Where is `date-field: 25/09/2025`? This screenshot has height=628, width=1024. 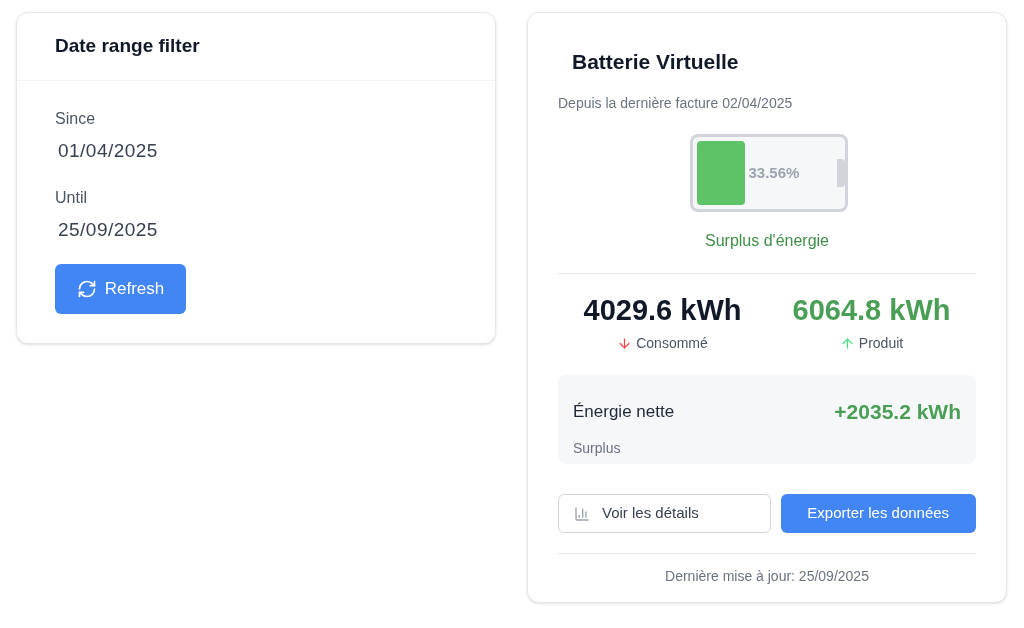 date-field: 25/09/2025 is located at coordinates (155, 229).